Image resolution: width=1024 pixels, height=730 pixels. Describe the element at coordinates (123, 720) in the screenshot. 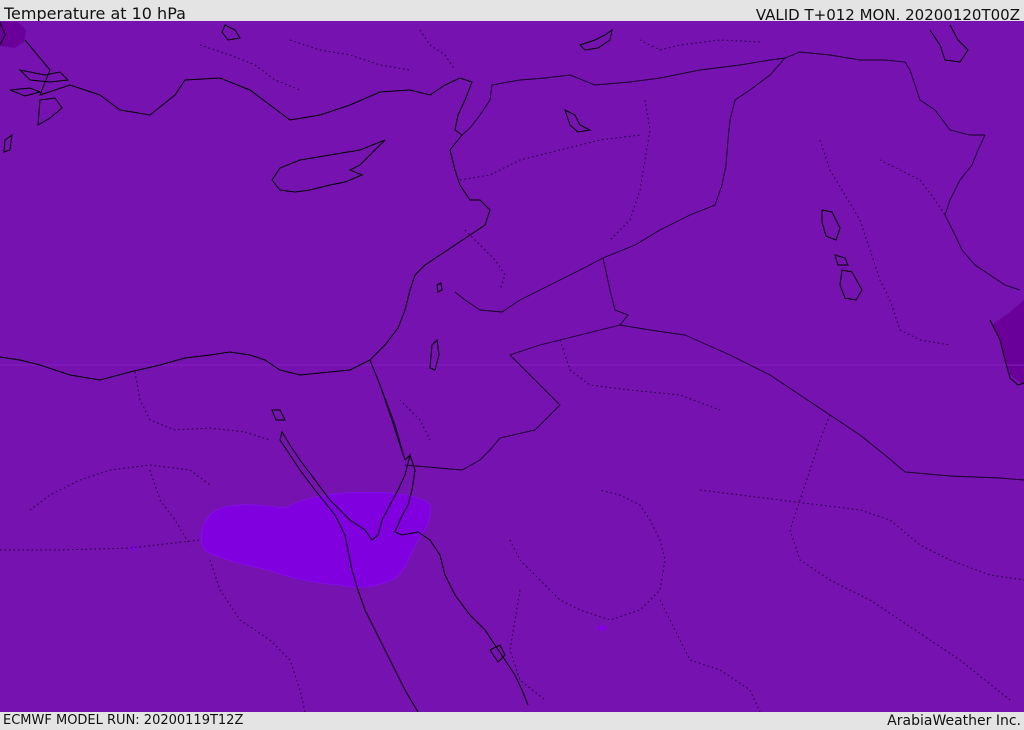

I see `model-run-label: ECMWF MODEL RUN: 20200119T12Z` at that location.